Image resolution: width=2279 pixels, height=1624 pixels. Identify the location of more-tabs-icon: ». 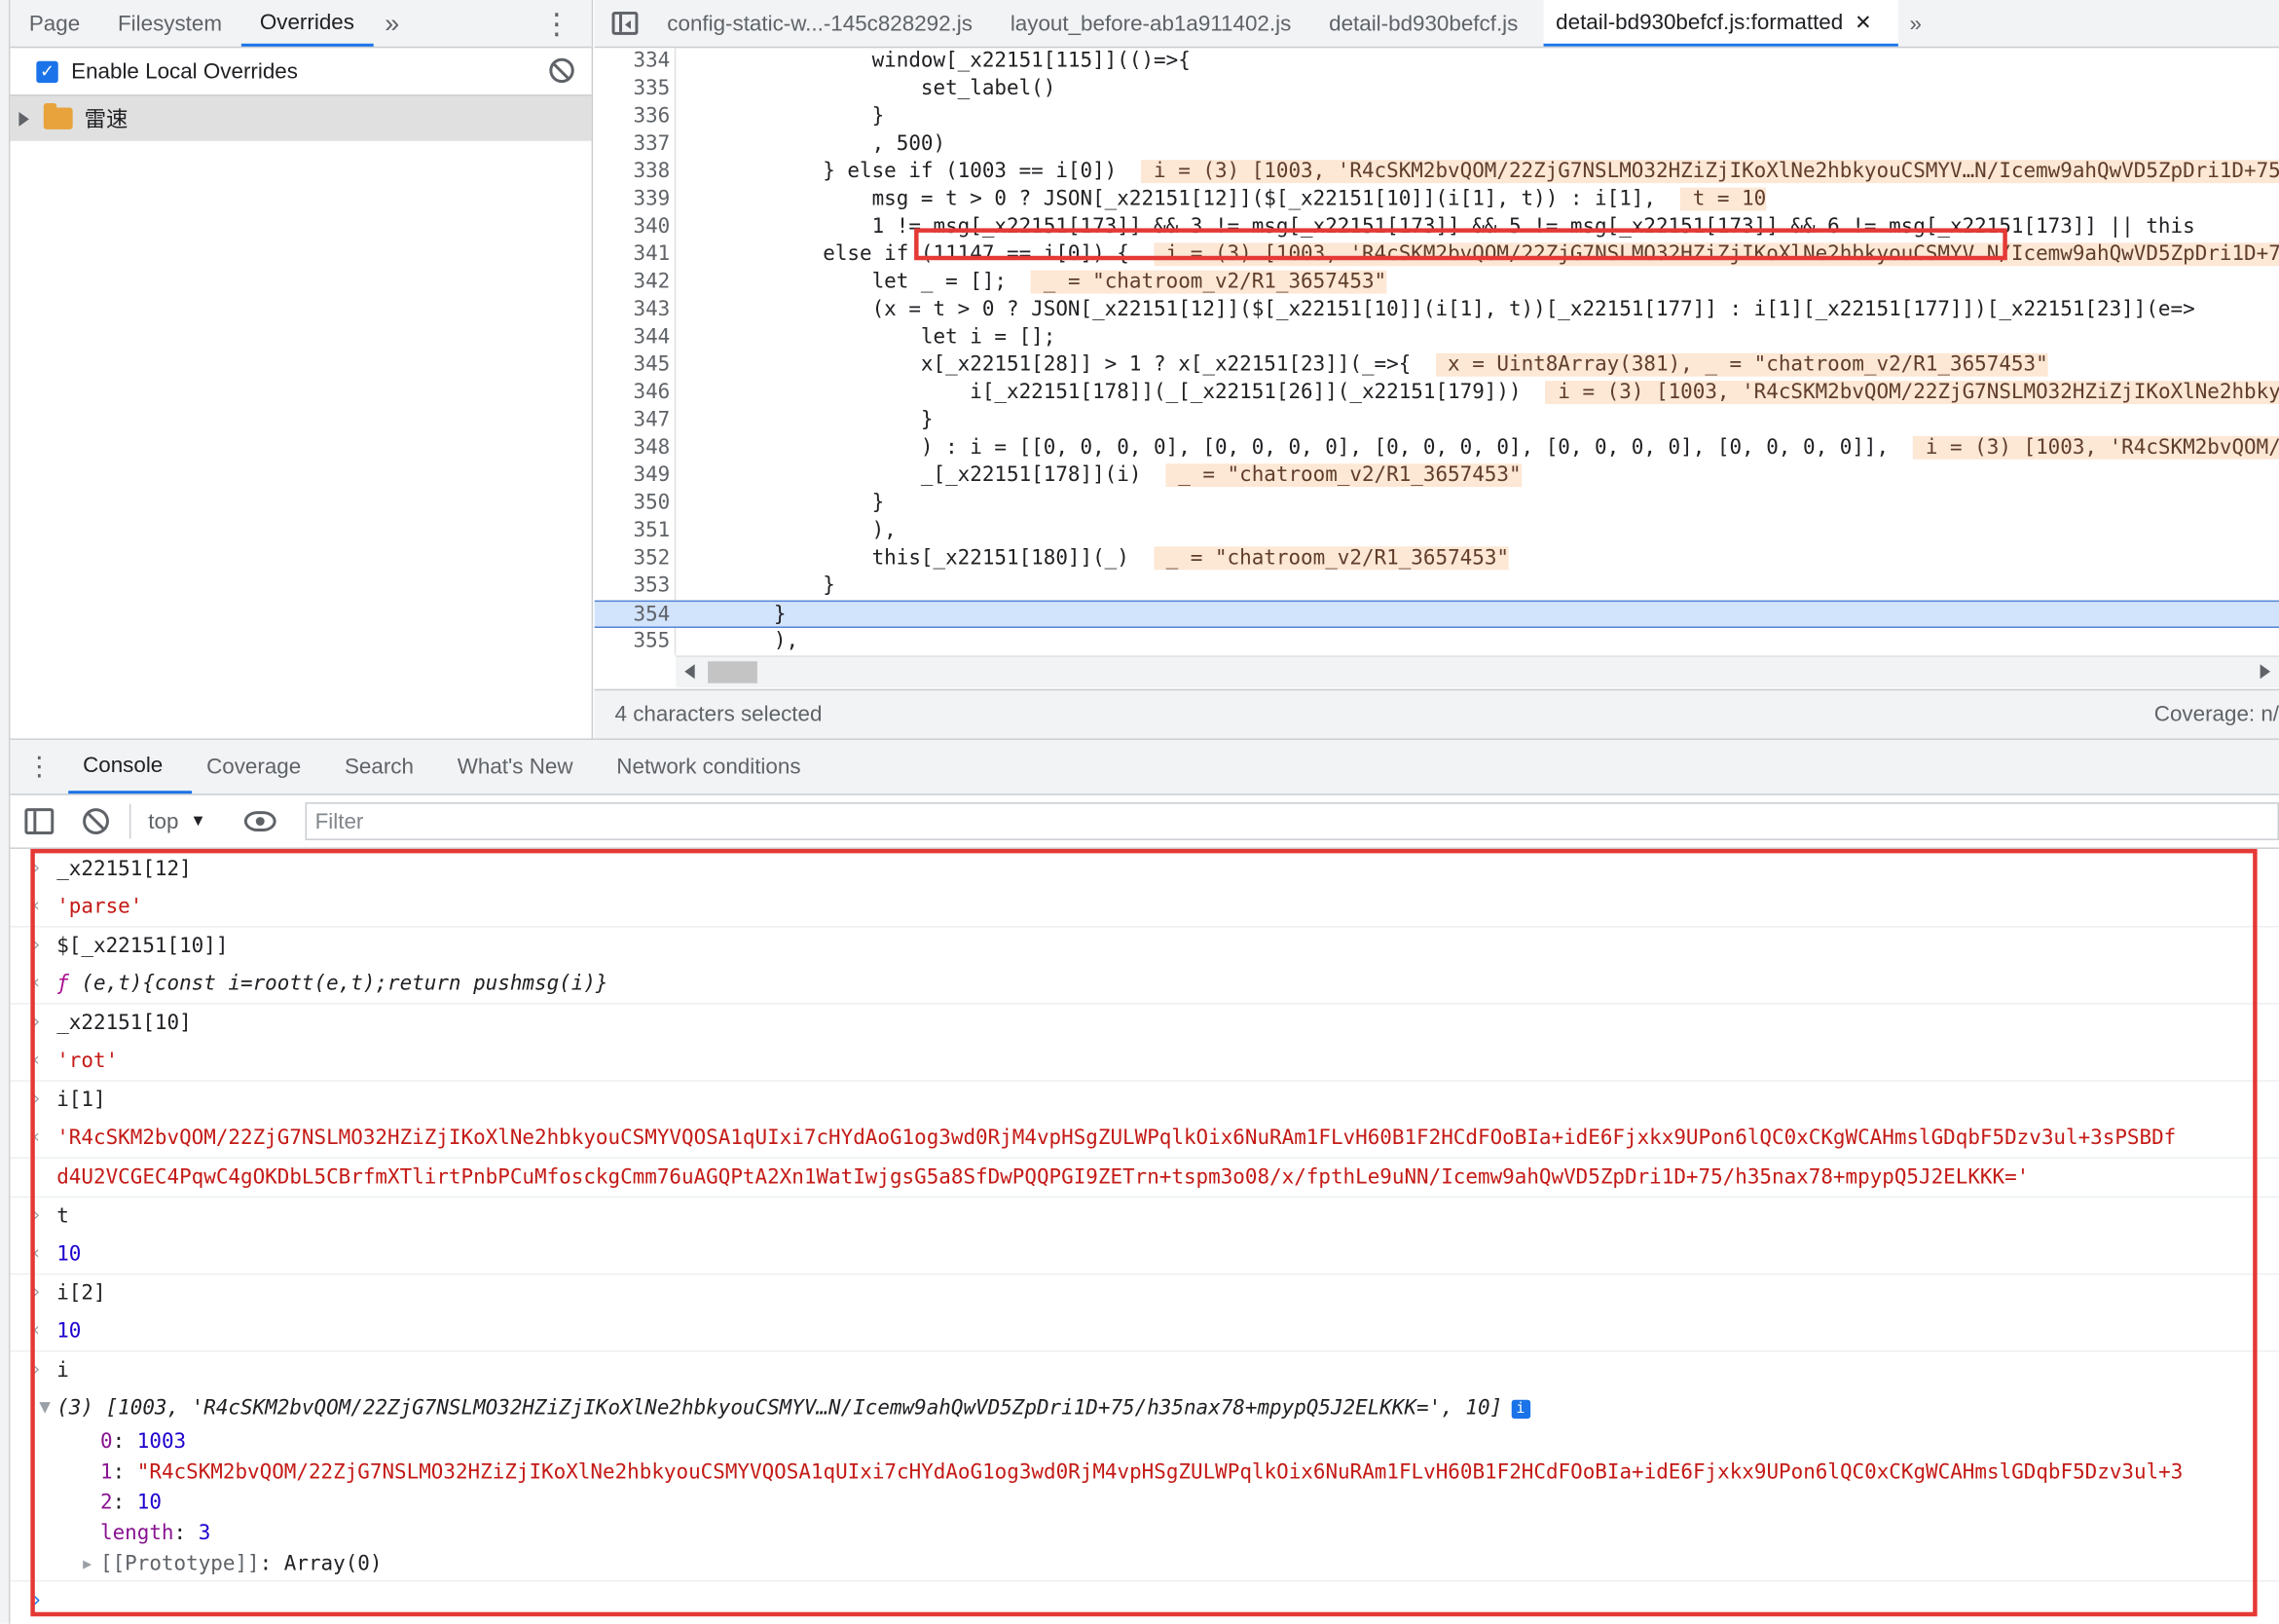
(392, 23).